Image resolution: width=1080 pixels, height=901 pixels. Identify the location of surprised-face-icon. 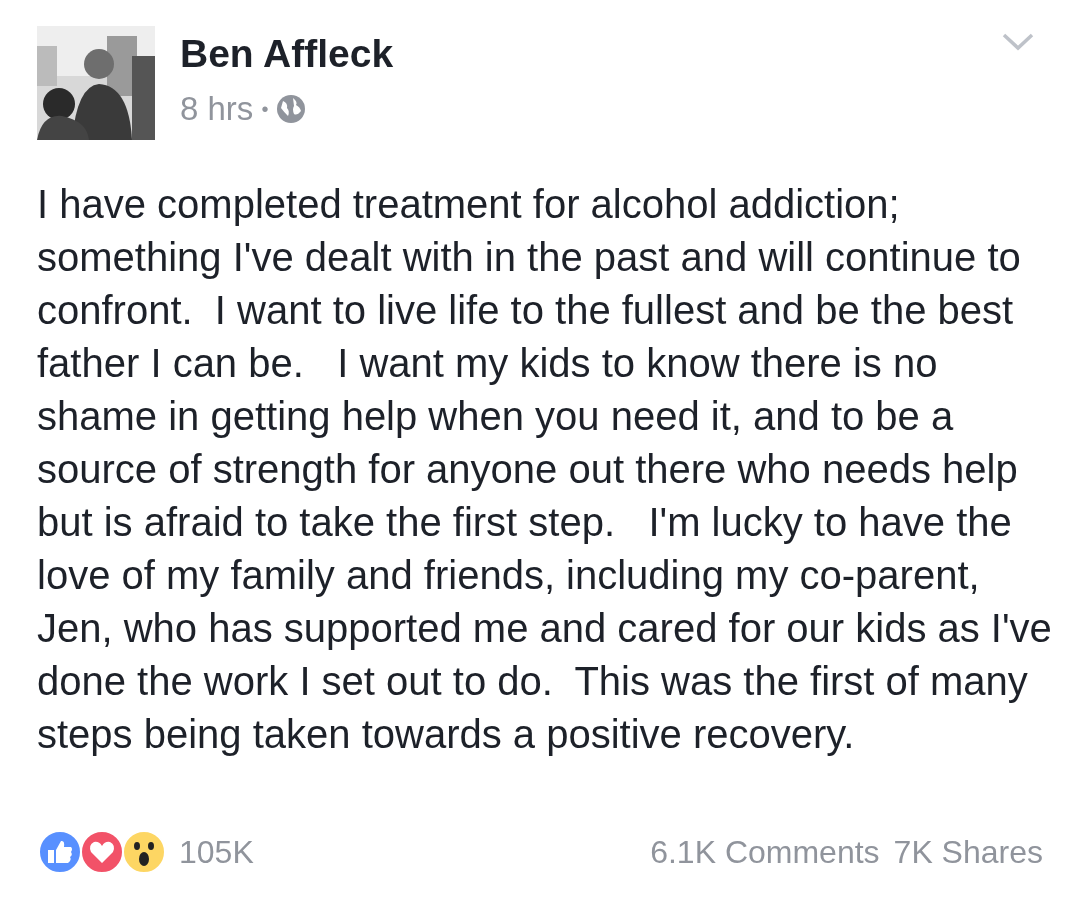
(144, 852).